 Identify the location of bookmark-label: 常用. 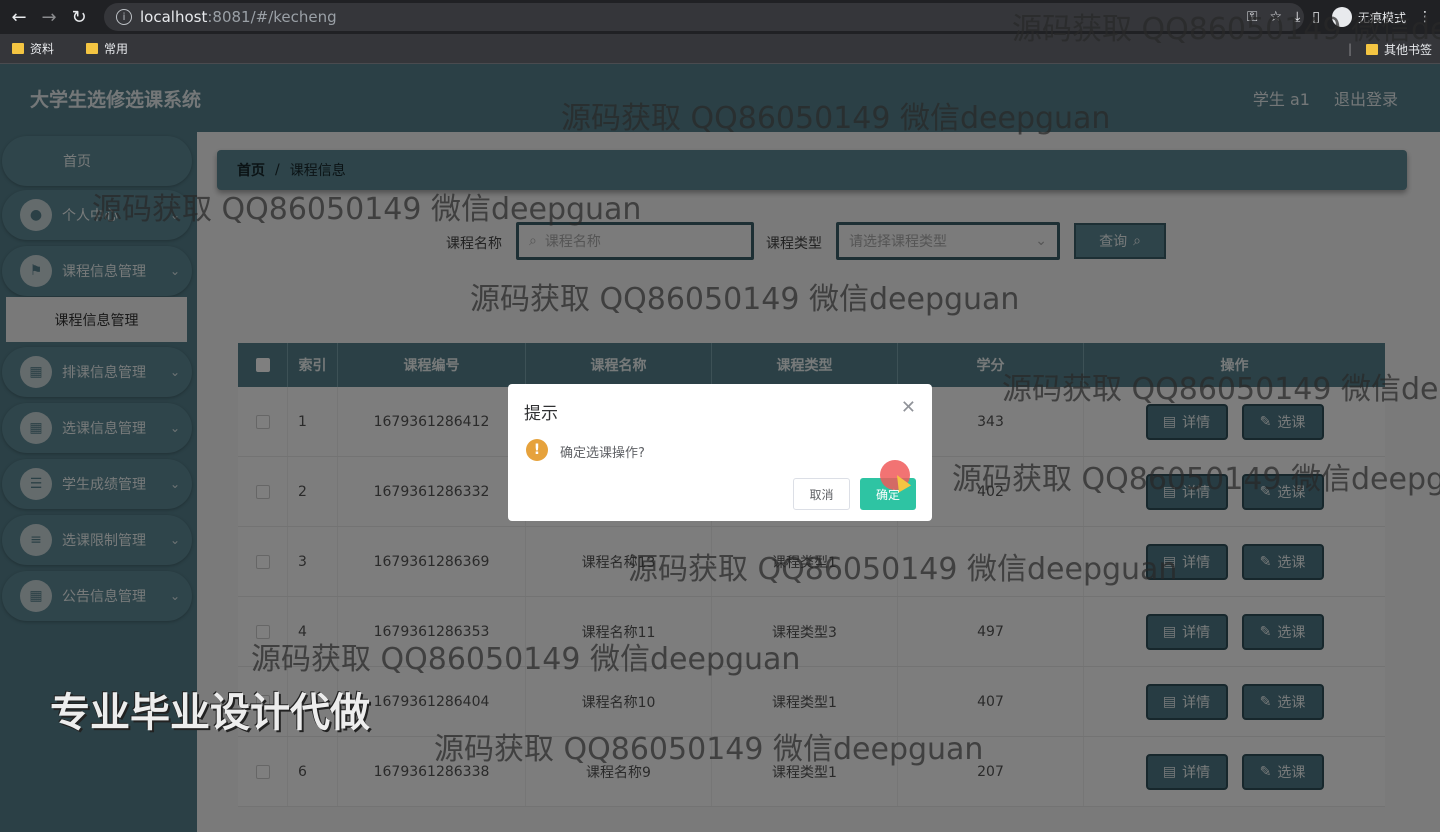
(116, 49).